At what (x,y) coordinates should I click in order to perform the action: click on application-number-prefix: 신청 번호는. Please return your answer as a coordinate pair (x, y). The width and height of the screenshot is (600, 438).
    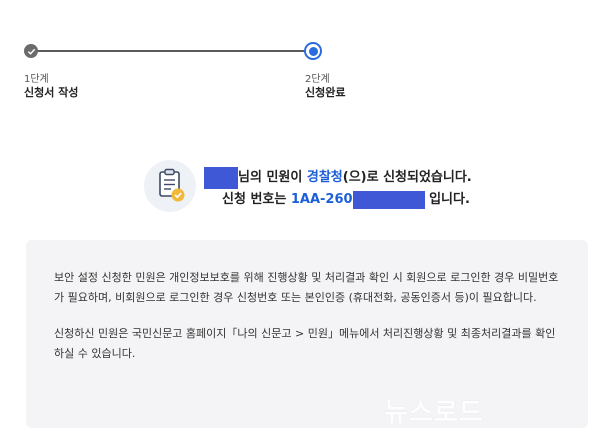
    Looking at the image, I should click on (256, 199).